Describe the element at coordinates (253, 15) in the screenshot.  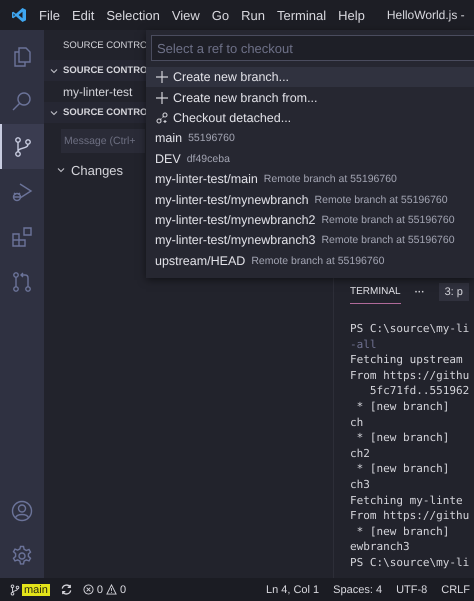
I see `menu-item: Run` at that location.